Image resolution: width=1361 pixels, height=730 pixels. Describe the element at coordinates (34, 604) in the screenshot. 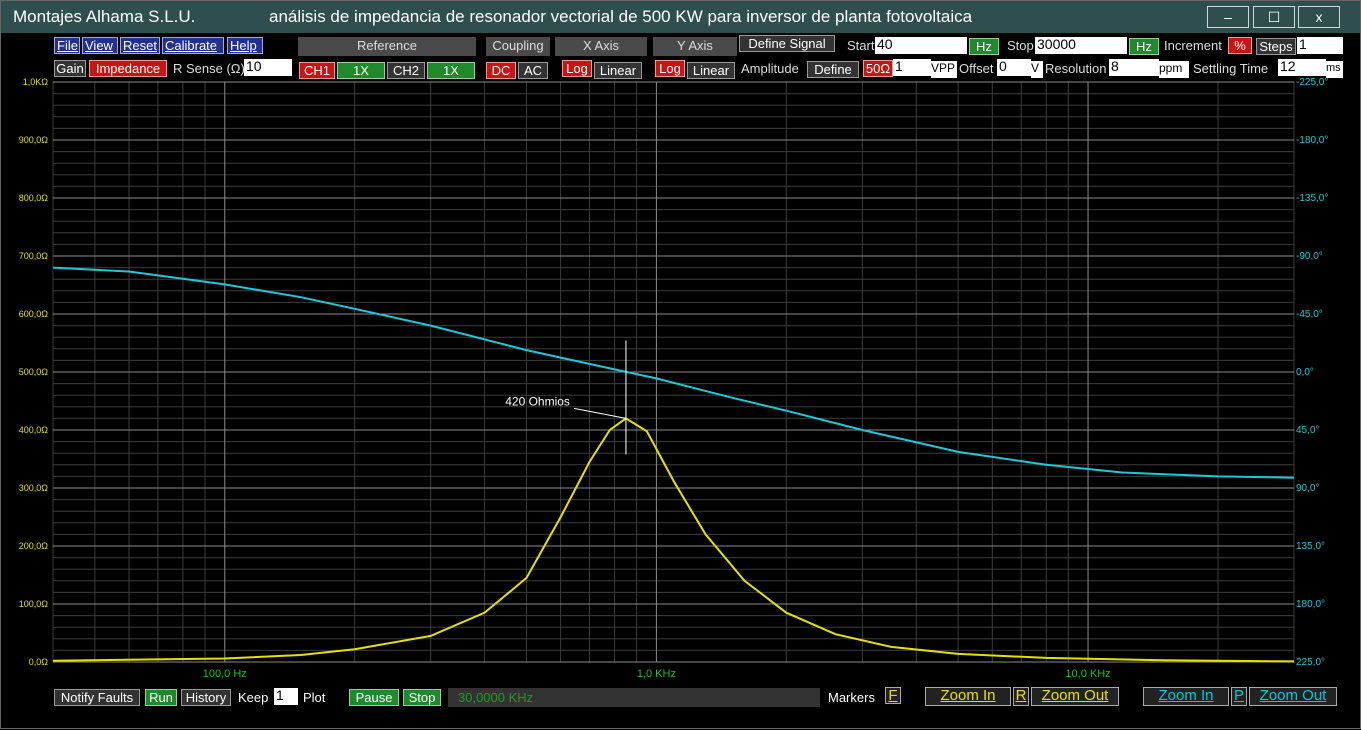

I see `y-left-tick-label: 100,0Ω` at that location.